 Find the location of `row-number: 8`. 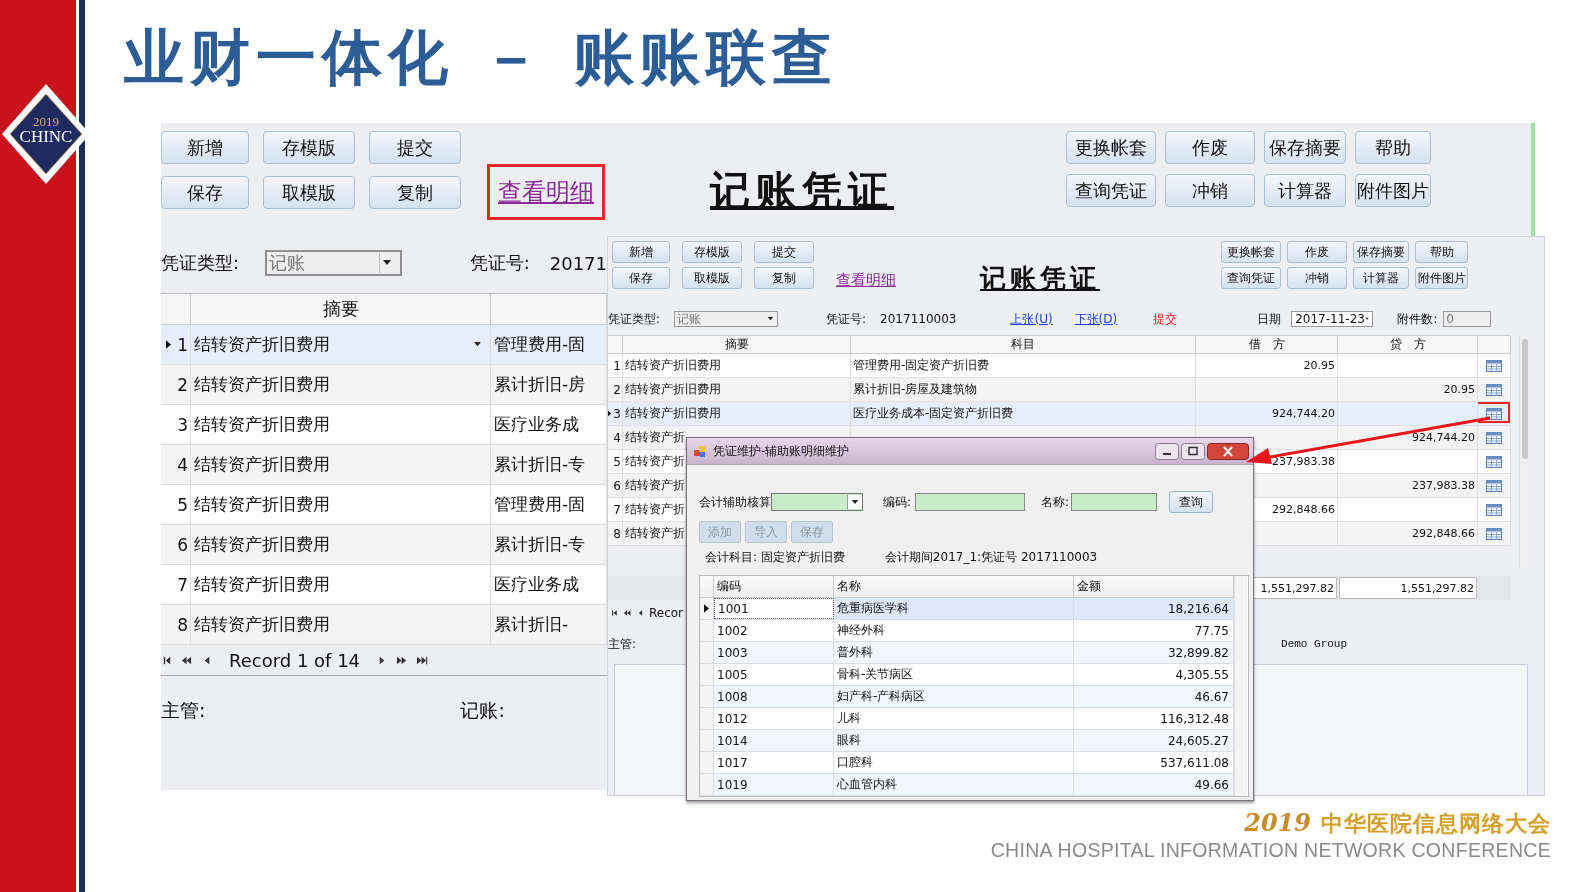

row-number: 8 is located at coordinates (182, 624).